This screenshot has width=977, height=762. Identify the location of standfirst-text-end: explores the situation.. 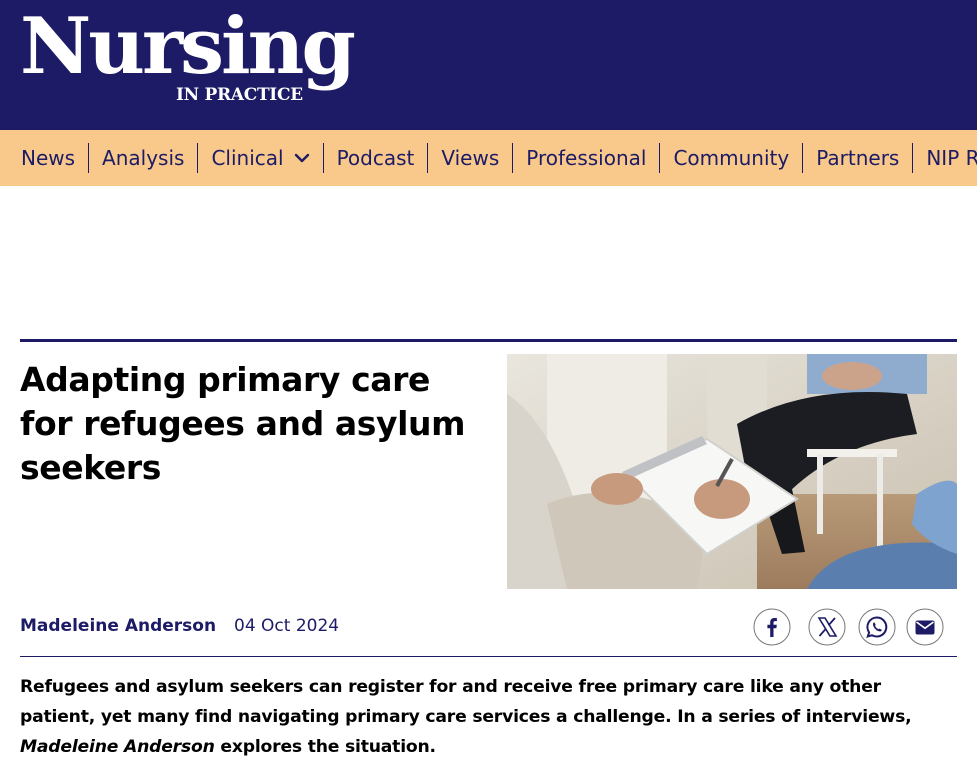
(325, 747).